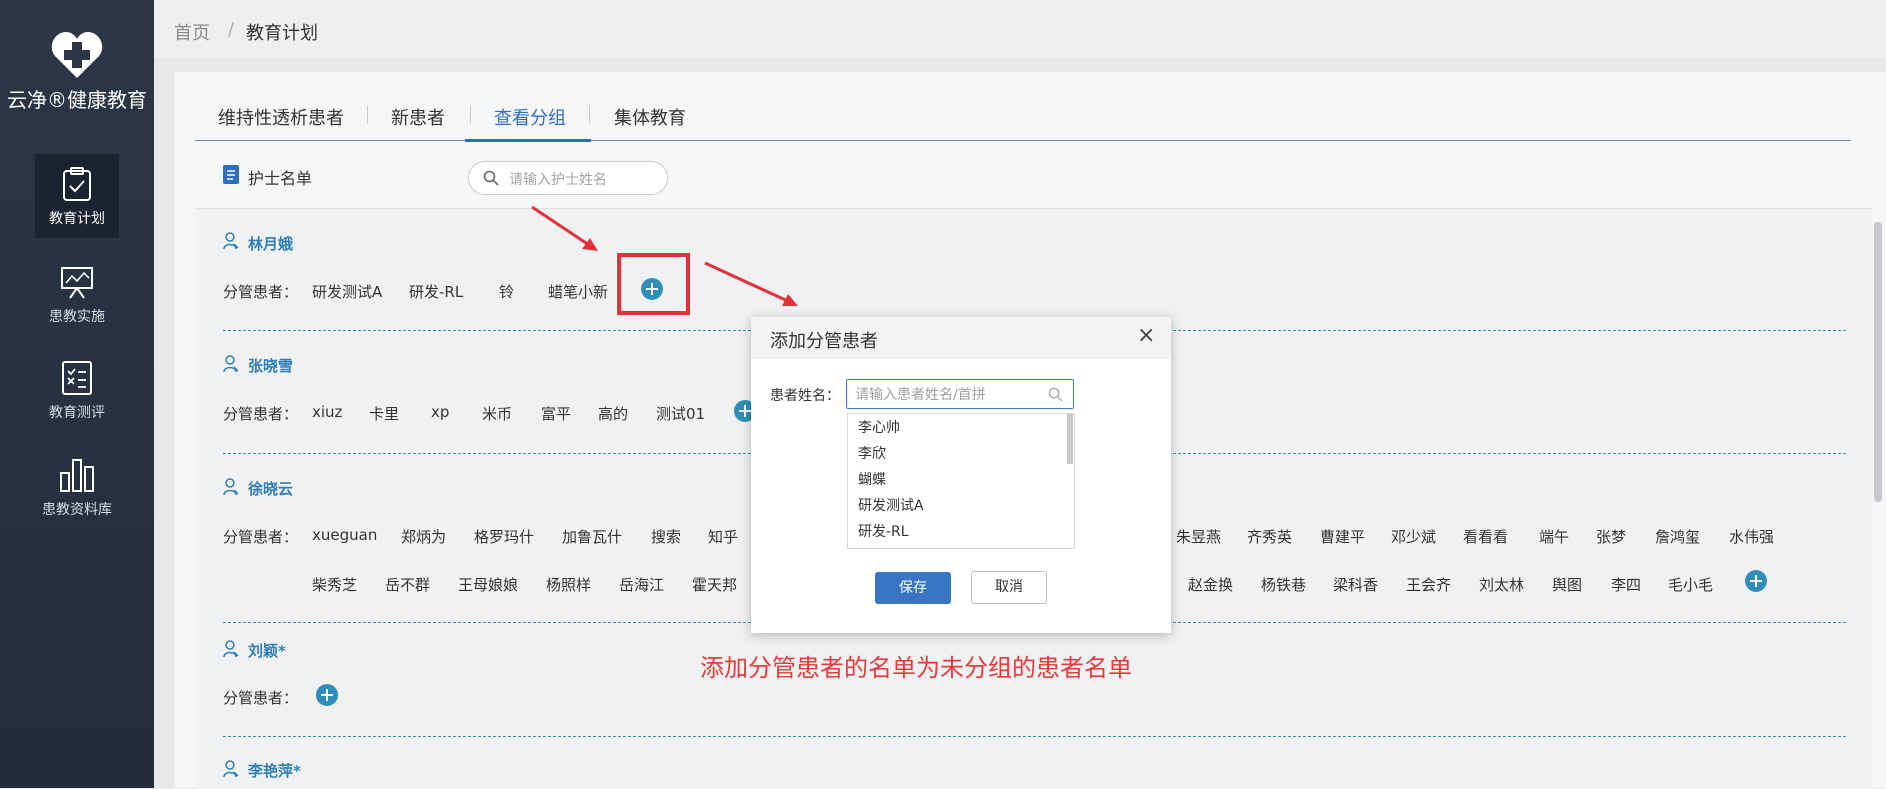 The width and height of the screenshot is (1886, 789). Describe the element at coordinates (1414, 537) in the screenshot. I see `patient-tag: 邓少斌` at that location.